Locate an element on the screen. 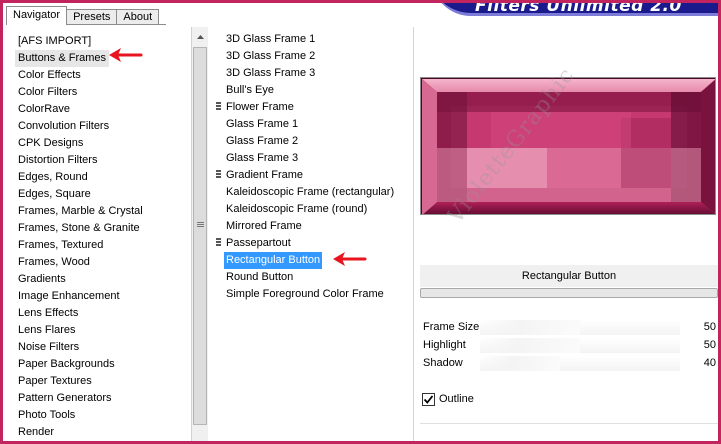 This screenshot has width=721, height=444. checkmark-icon is located at coordinates (428, 399).